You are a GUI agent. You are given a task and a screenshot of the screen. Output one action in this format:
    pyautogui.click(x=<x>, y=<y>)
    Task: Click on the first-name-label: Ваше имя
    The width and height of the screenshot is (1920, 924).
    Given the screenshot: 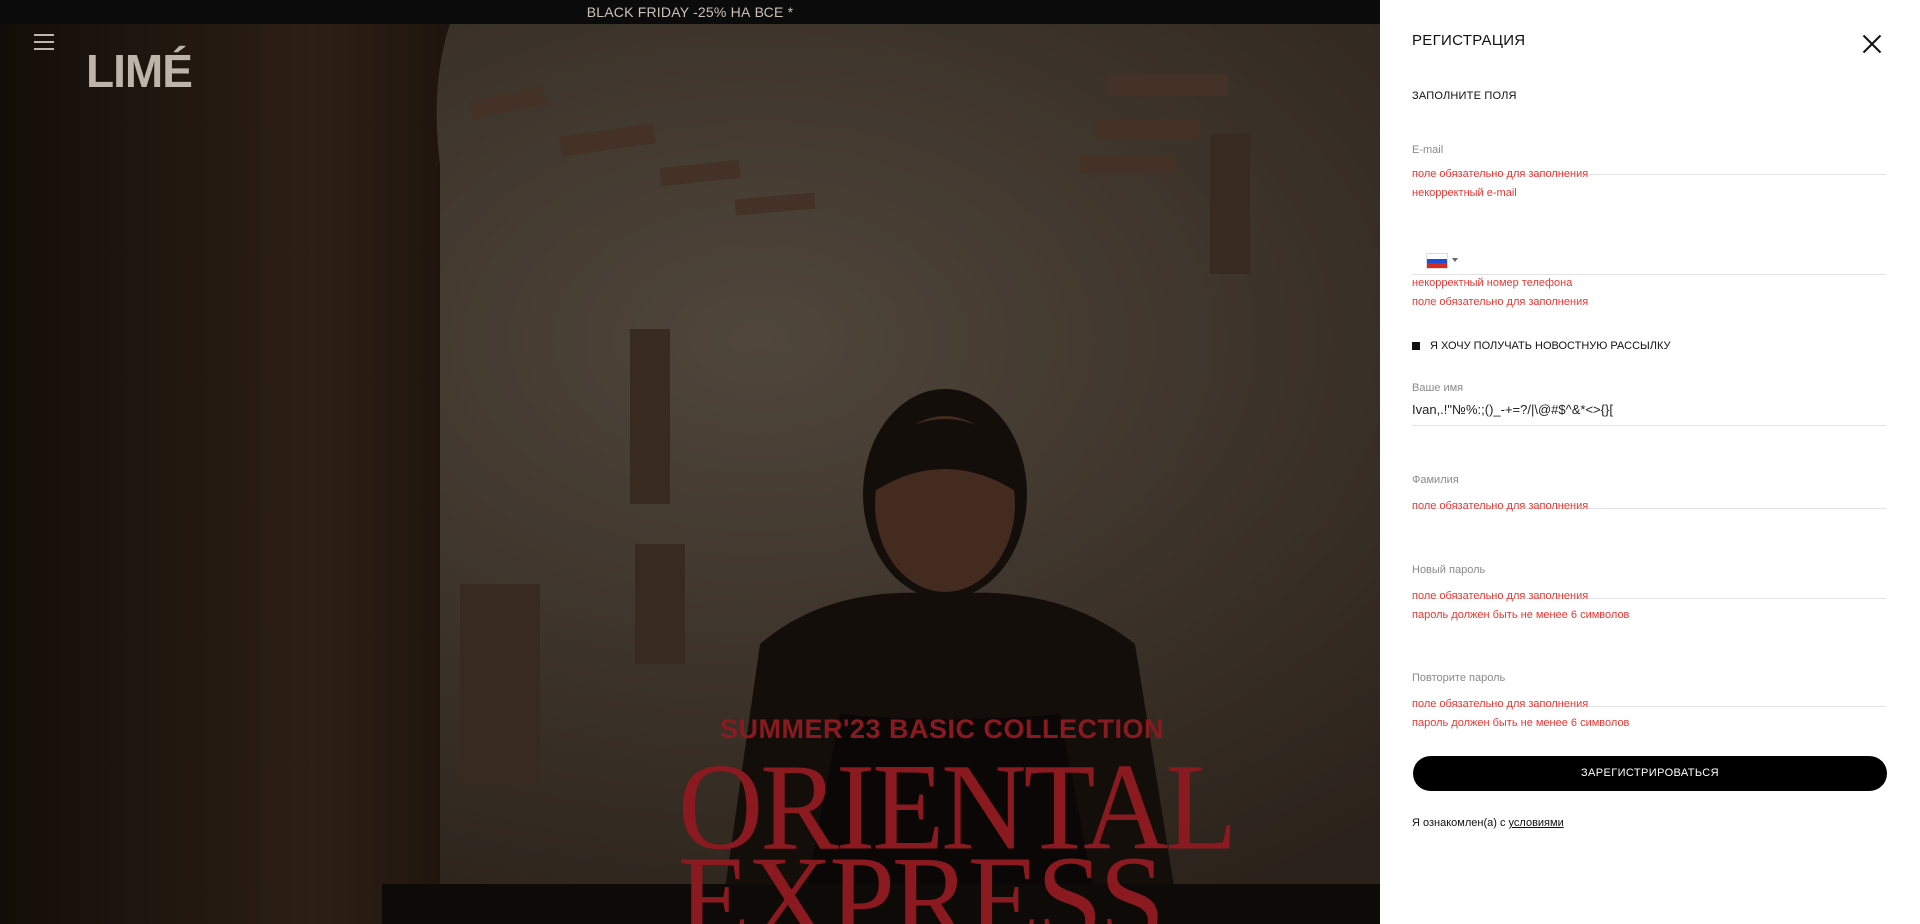 What is the action you would take?
    pyautogui.click(x=1438, y=388)
    